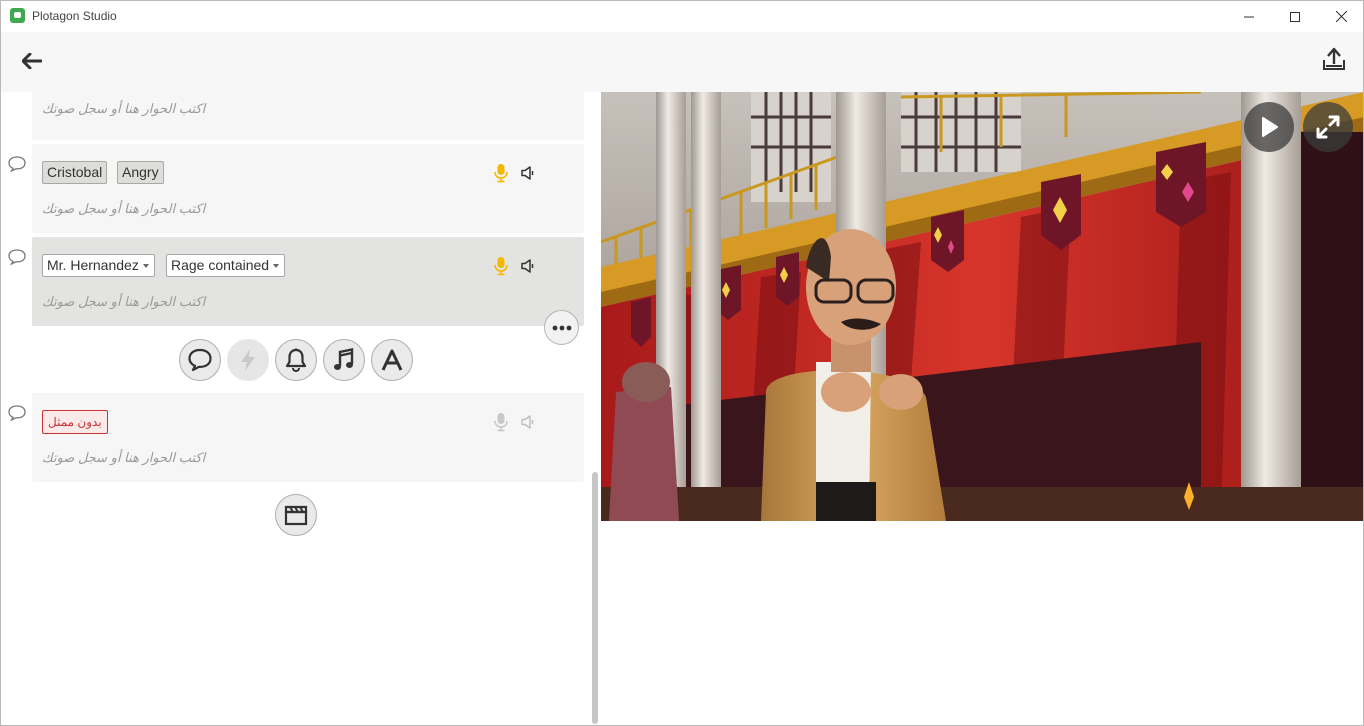  I want to click on close-button, so click(1340, 16).